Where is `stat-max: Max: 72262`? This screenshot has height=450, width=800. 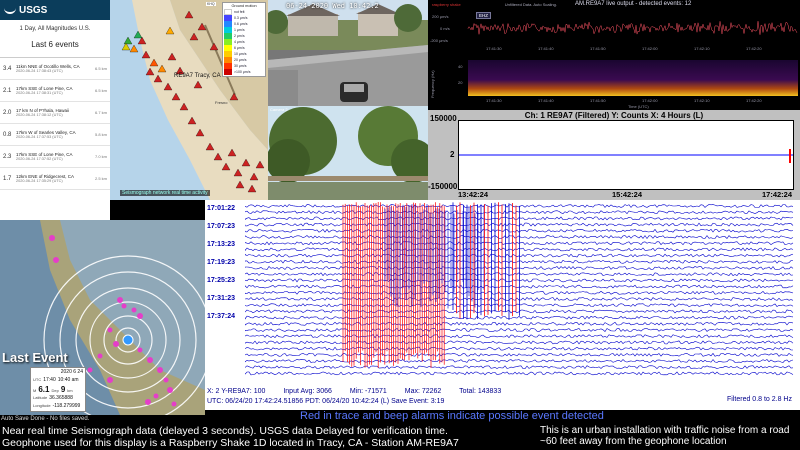
stat-max: Max: 72262 is located at coordinates (423, 391).